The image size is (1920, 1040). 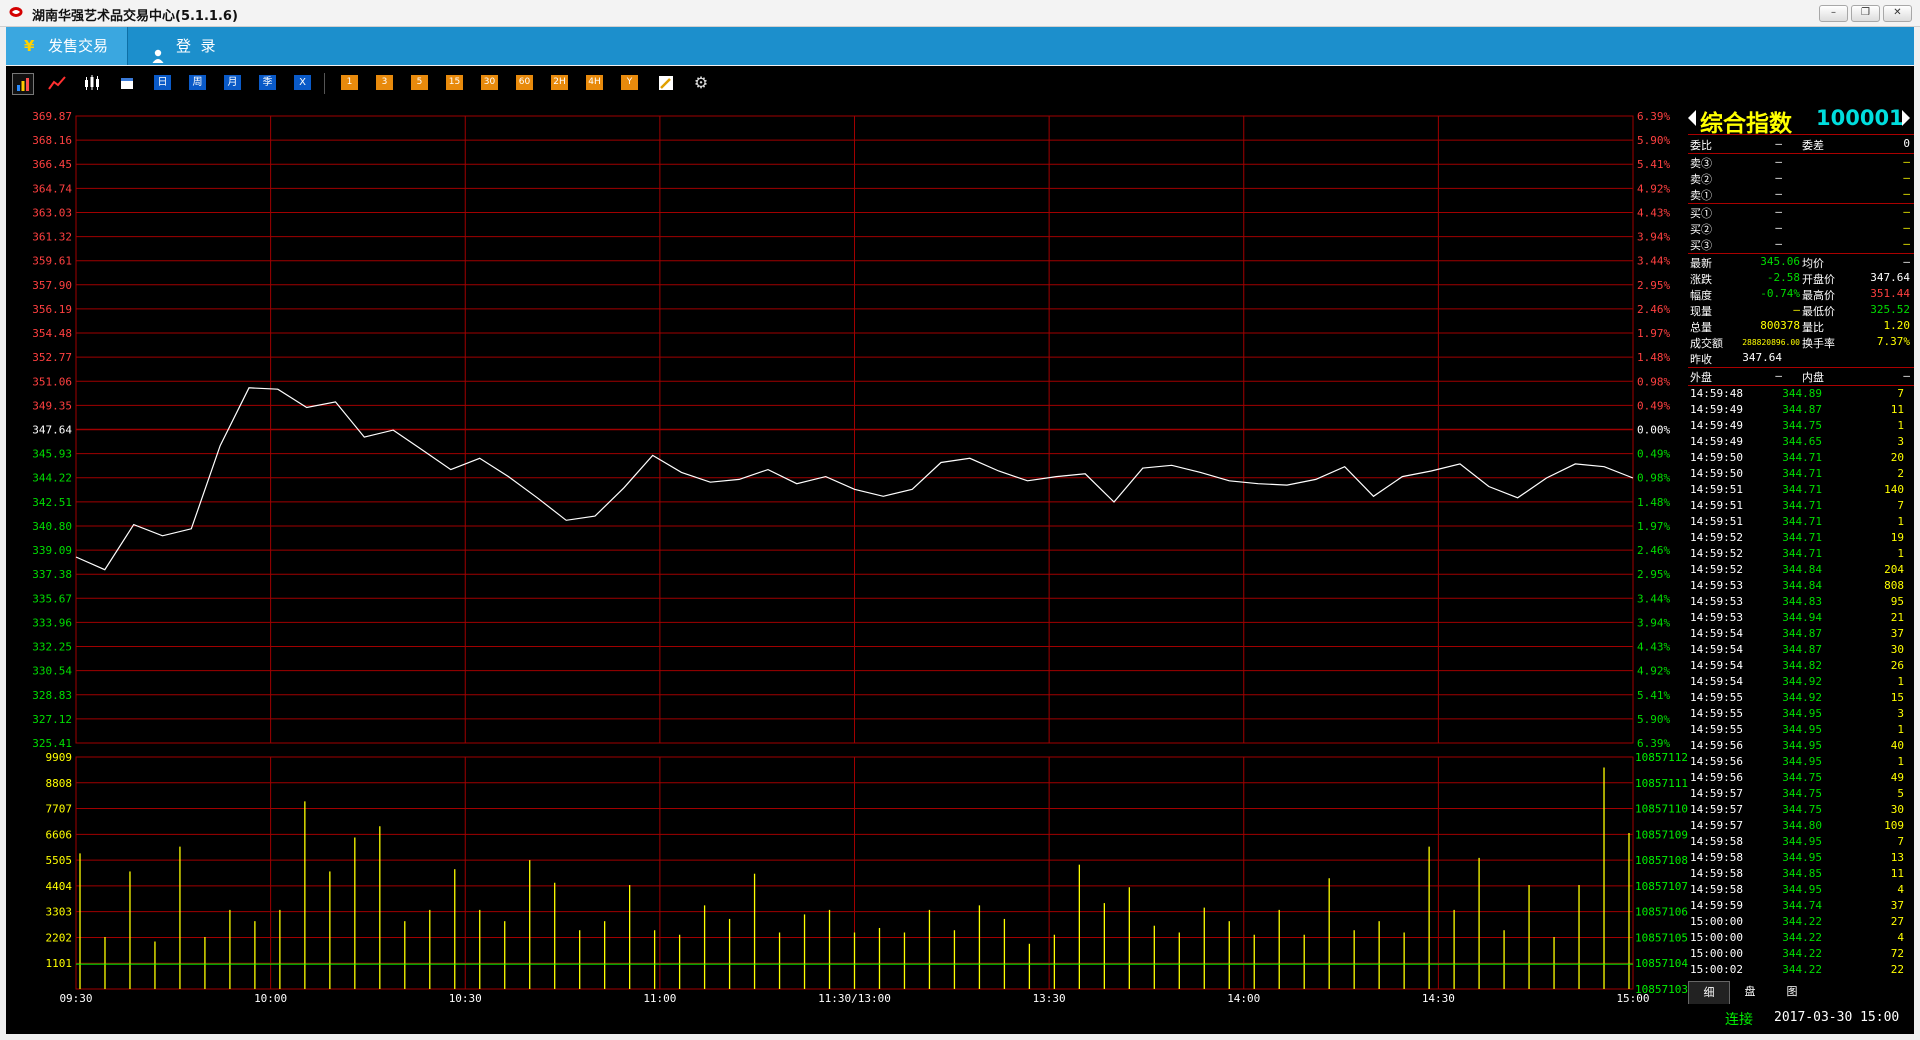 What do you see at coordinates (419, 82) in the screenshot?
I see `minute-5-button: 5` at bounding box center [419, 82].